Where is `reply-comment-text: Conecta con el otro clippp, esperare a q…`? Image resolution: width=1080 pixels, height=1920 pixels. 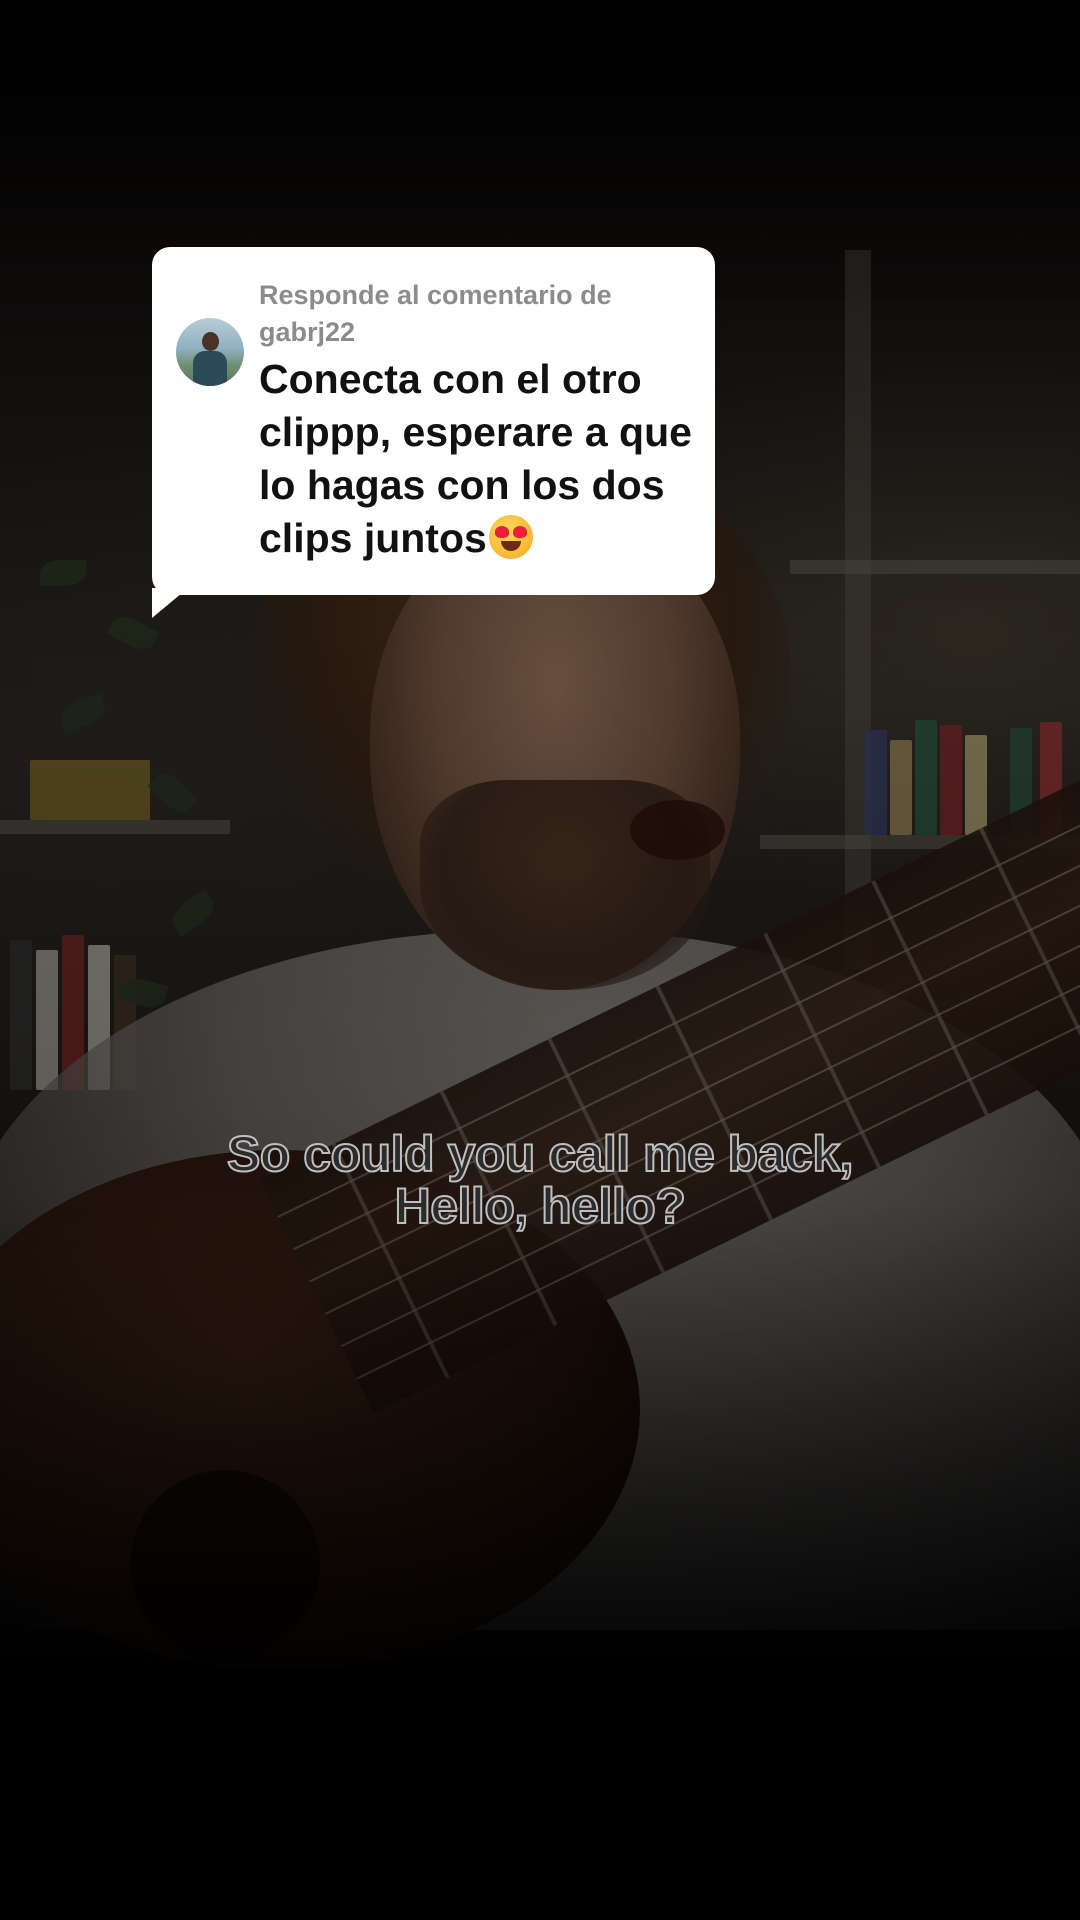
reply-comment-text: Conecta con el otro clippp, esperare a q… is located at coordinates (479, 459).